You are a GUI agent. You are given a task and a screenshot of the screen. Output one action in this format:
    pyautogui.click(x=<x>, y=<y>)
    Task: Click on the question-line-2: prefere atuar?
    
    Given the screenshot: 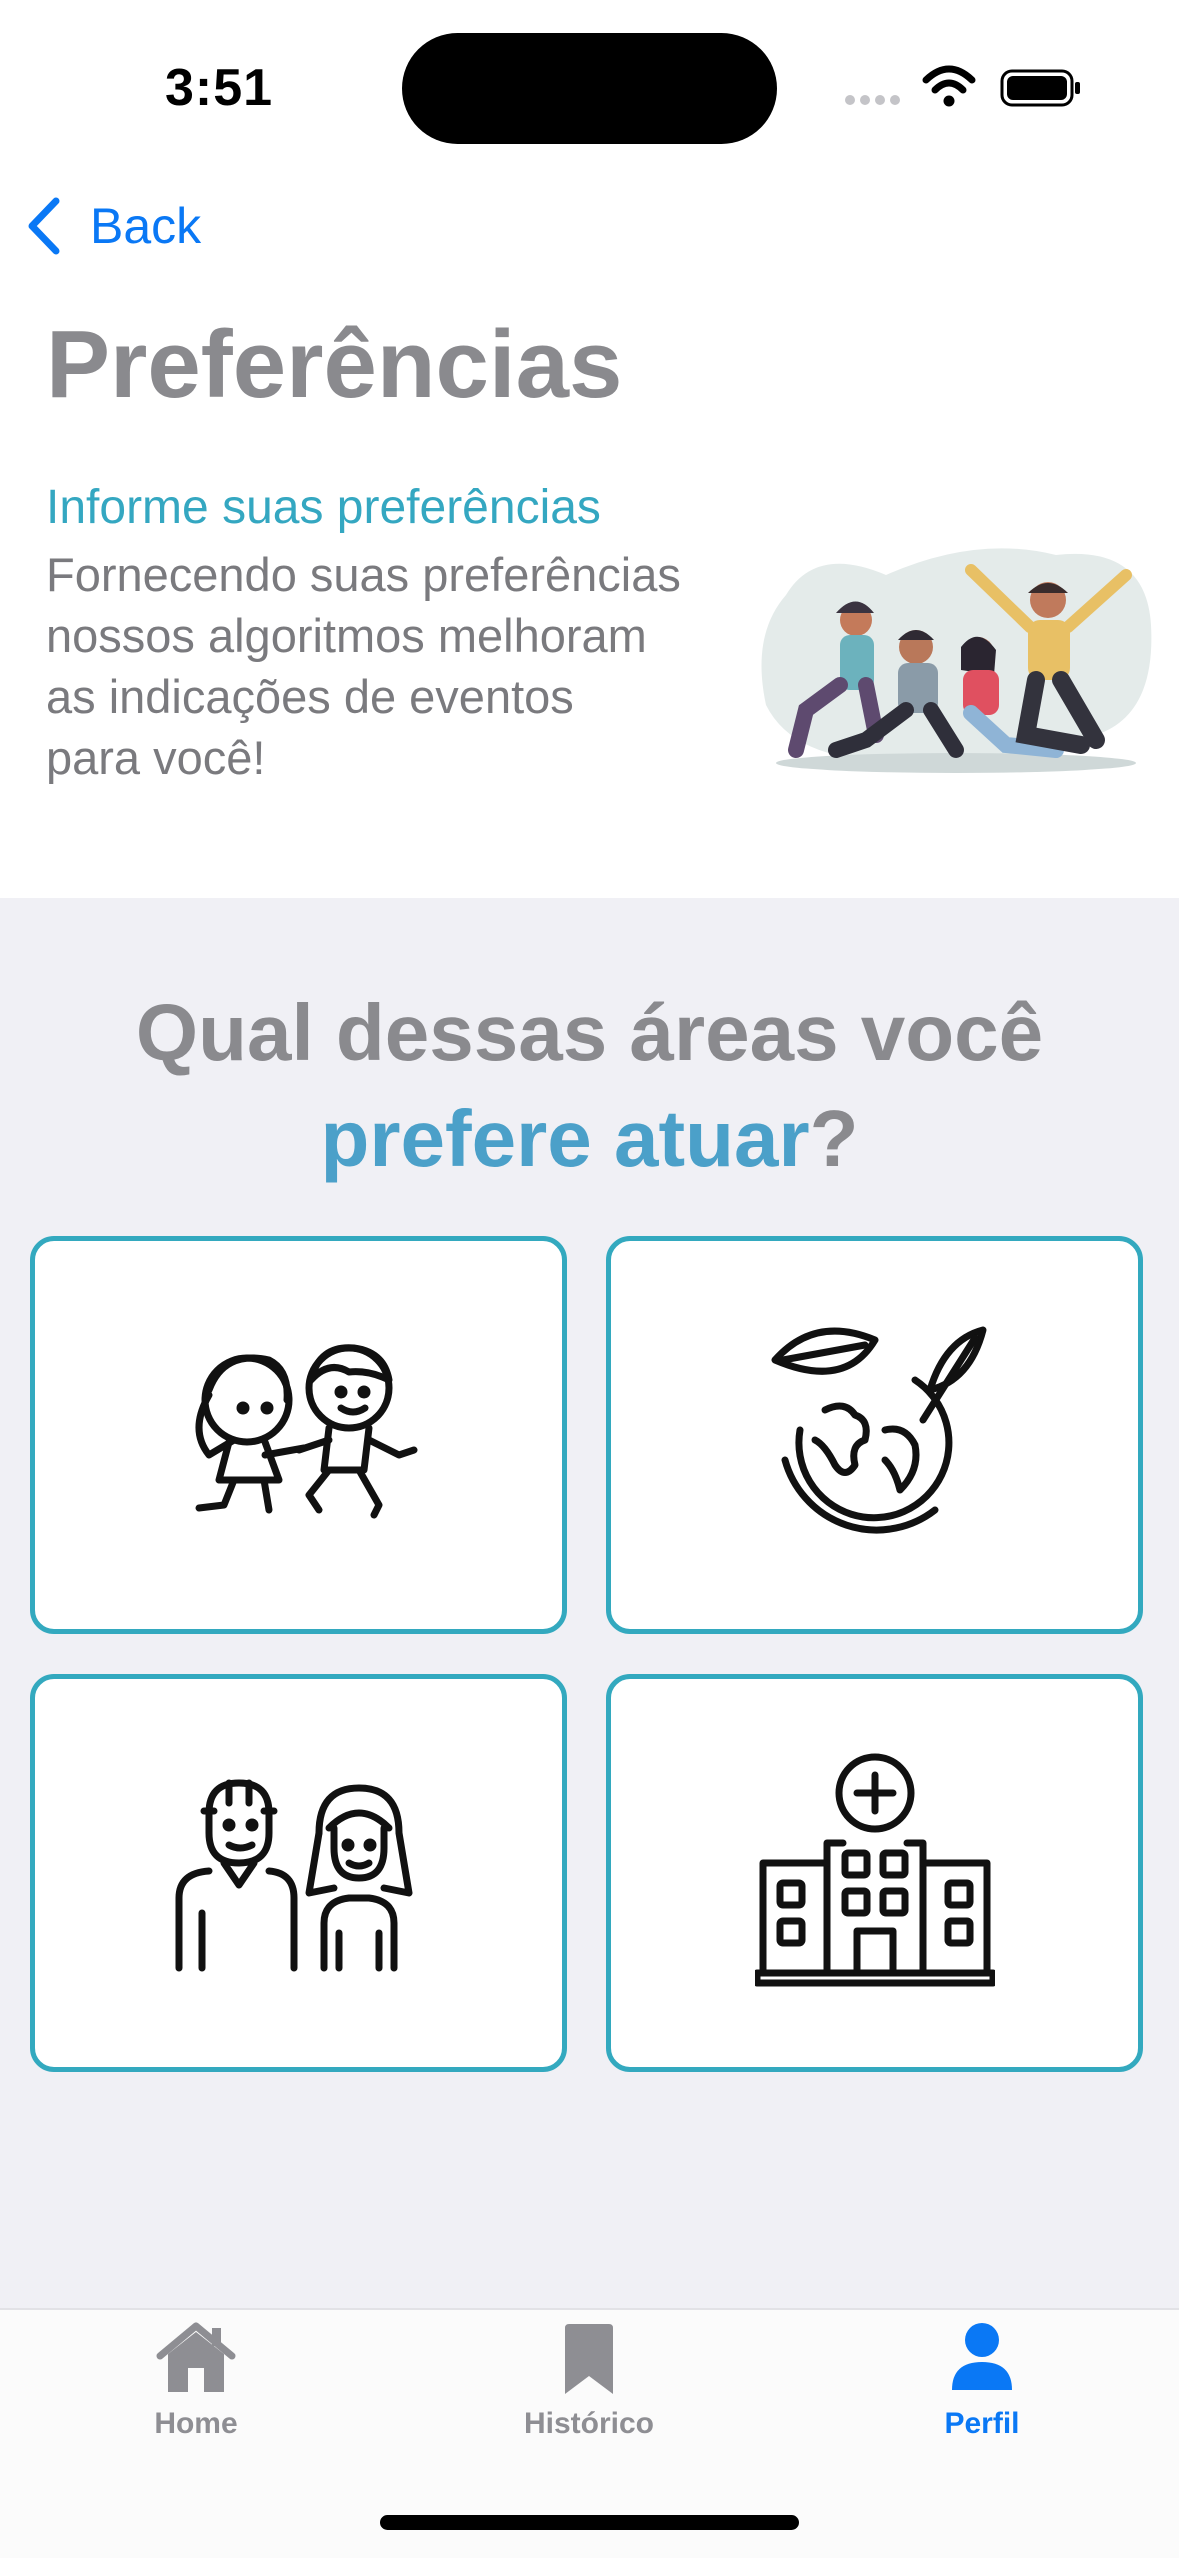 What is the action you would take?
    pyautogui.click(x=589, y=1139)
    